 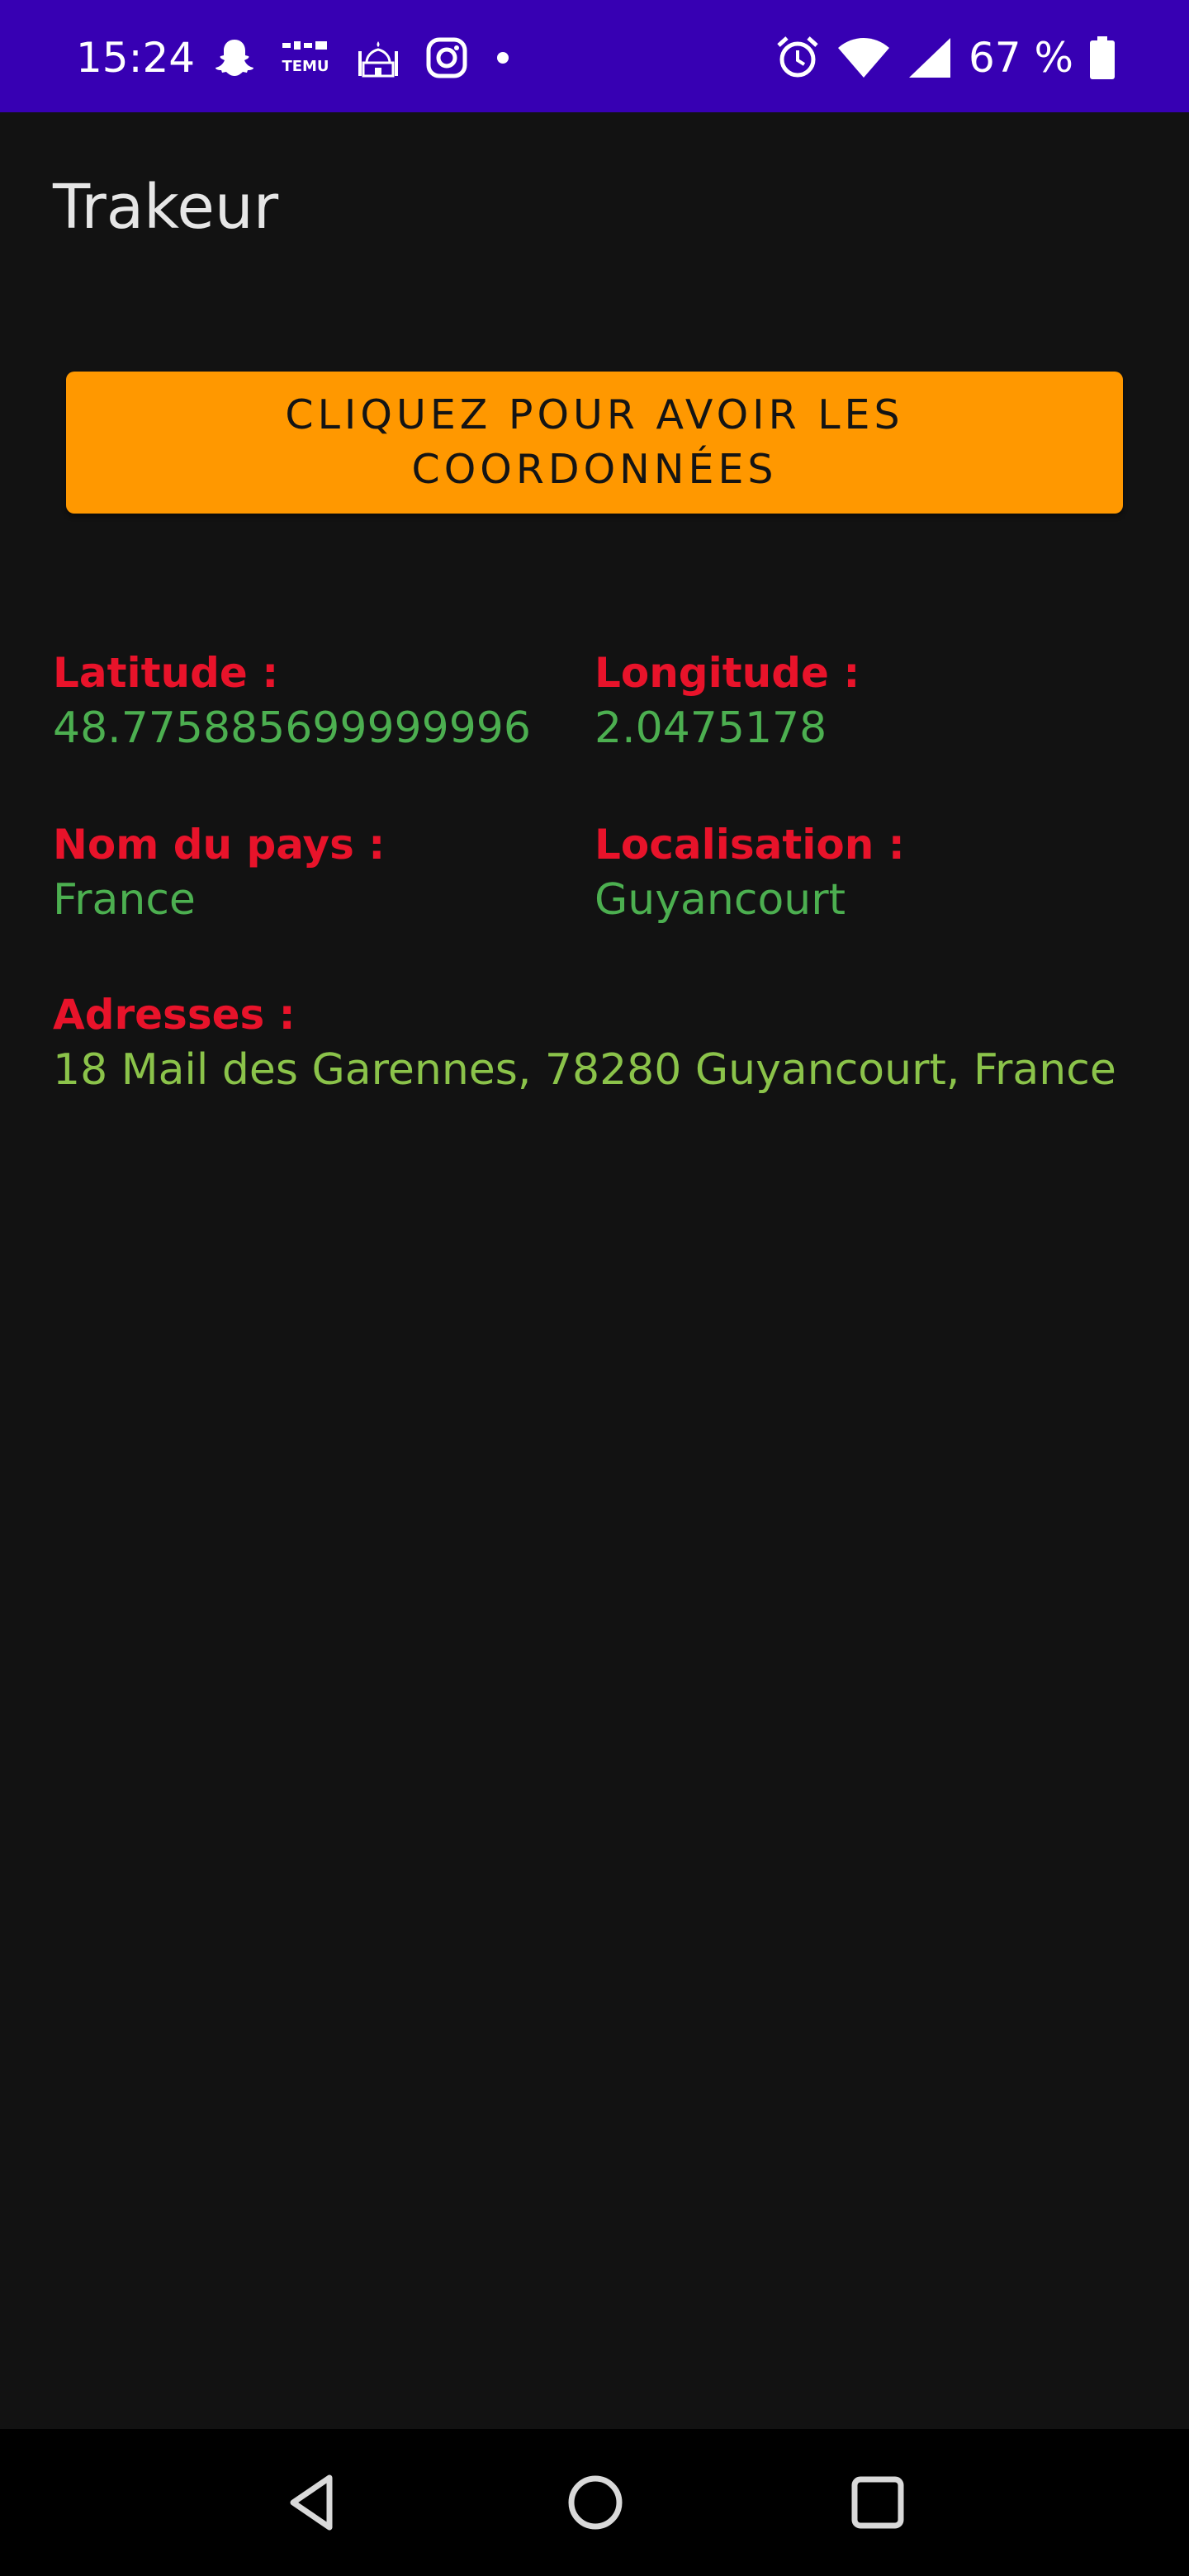 I want to click on latitude-value: 48.775885699999996, so click(x=292, y=728).